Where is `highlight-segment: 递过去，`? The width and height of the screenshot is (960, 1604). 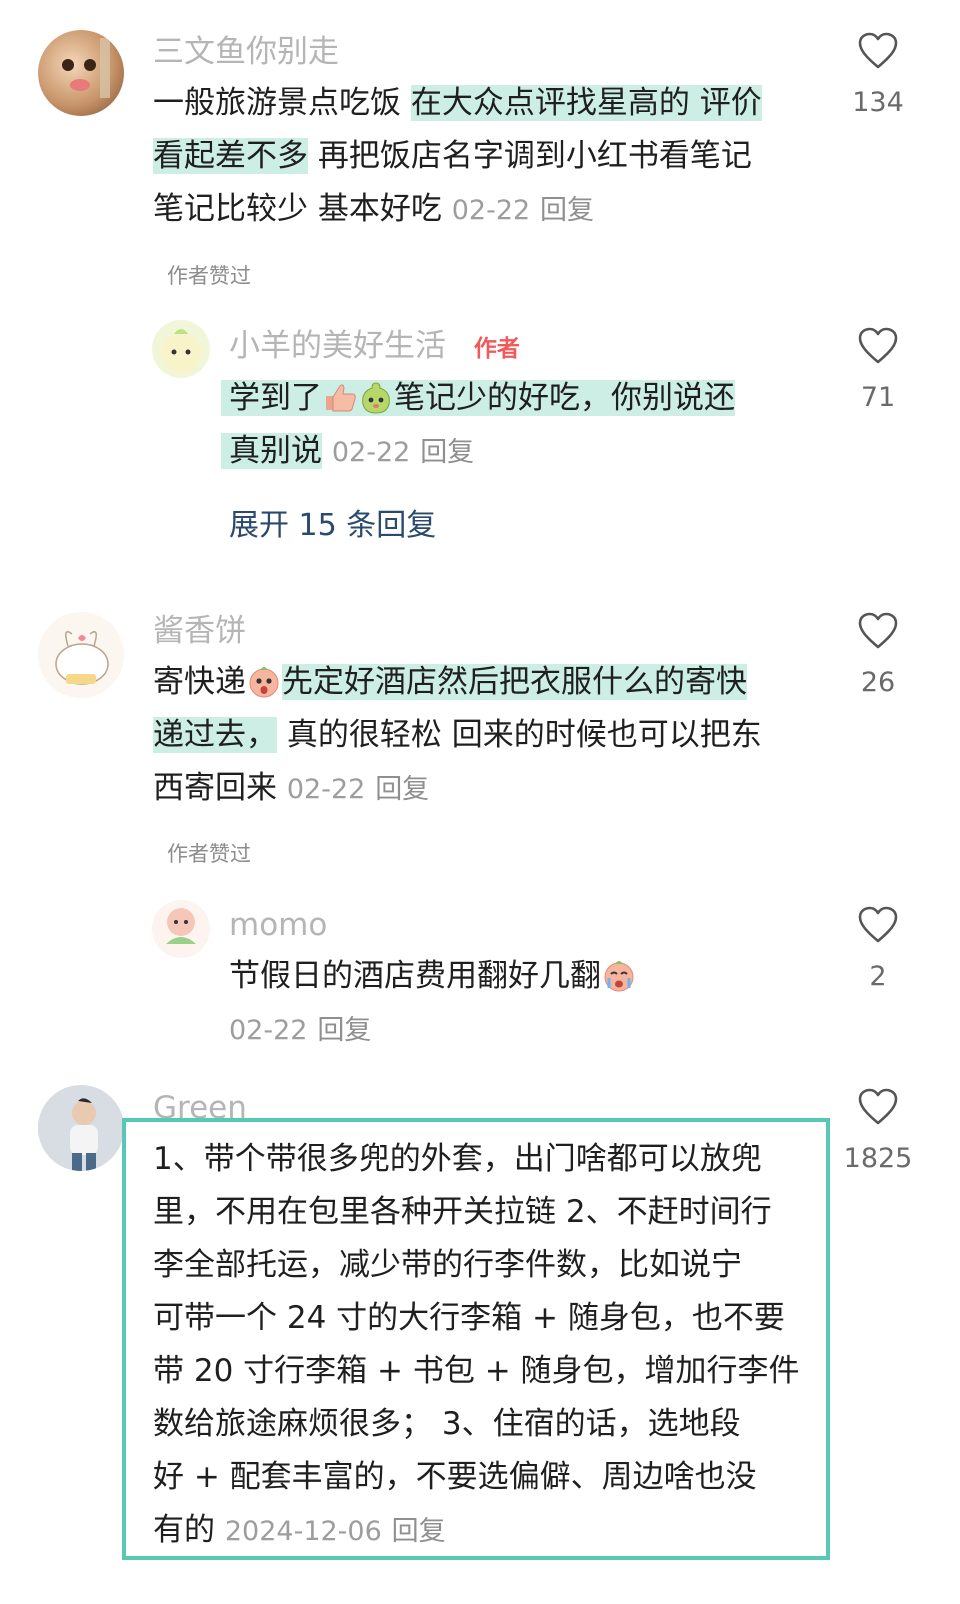
highlight-segment: 递过去， is located at coordinates (215, 735).